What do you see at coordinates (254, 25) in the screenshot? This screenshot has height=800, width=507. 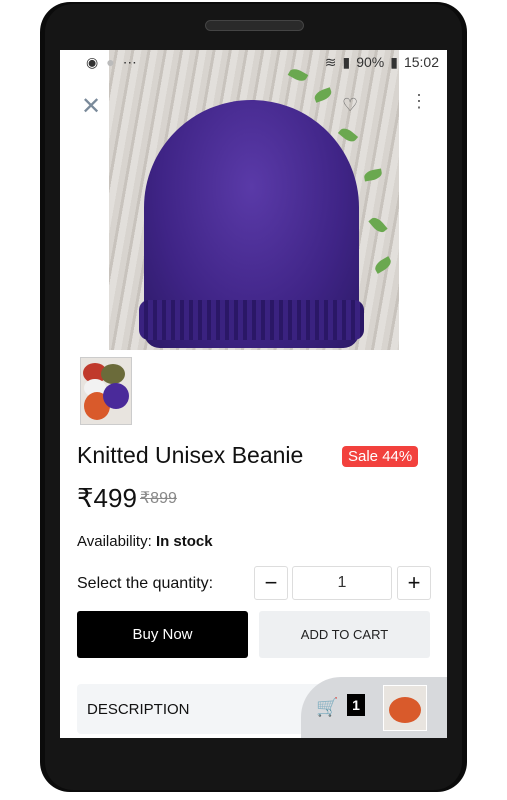 I see `speaker-grille` at bounding box center [254, 25].